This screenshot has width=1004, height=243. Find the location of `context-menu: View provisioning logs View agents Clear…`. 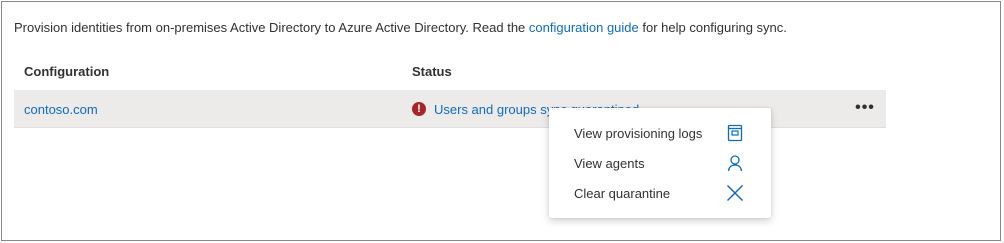

context-menu: View provisioning logs View agents Clear… is located at coordinates (660, 163).